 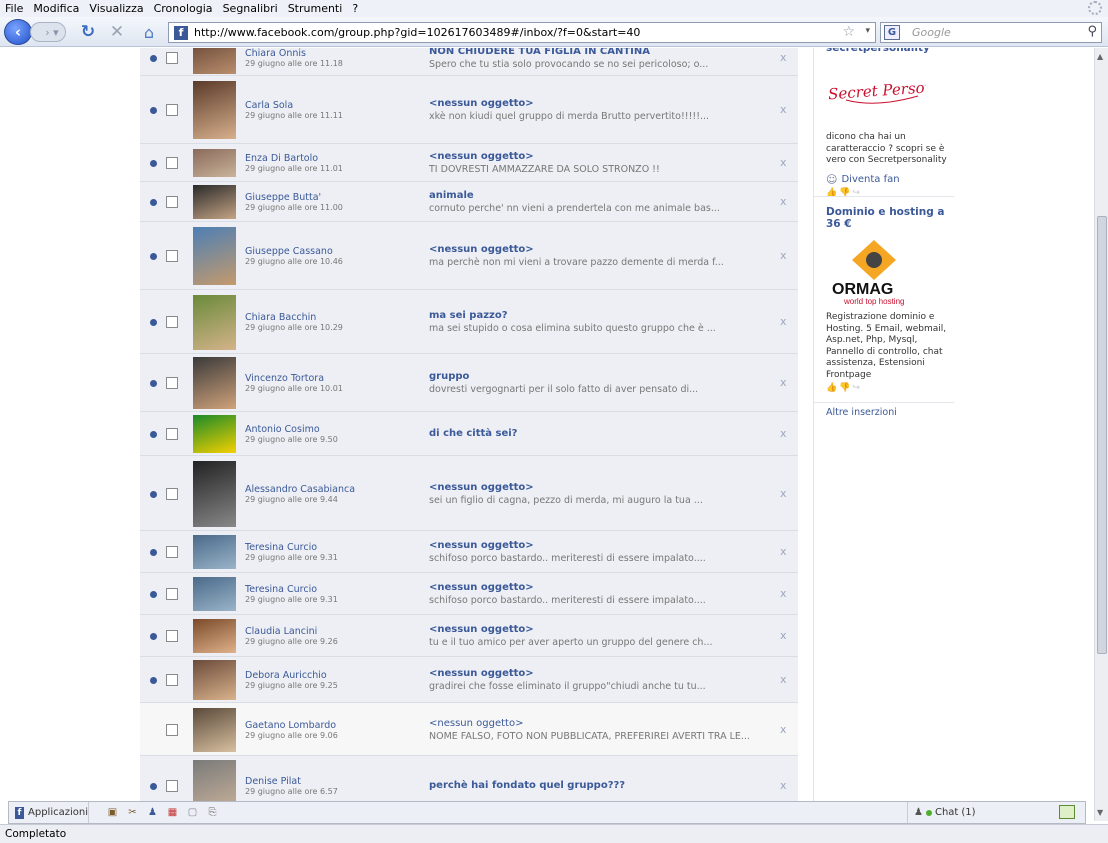 I want to click on menu-item-0: File, so click(x=14, y=8).